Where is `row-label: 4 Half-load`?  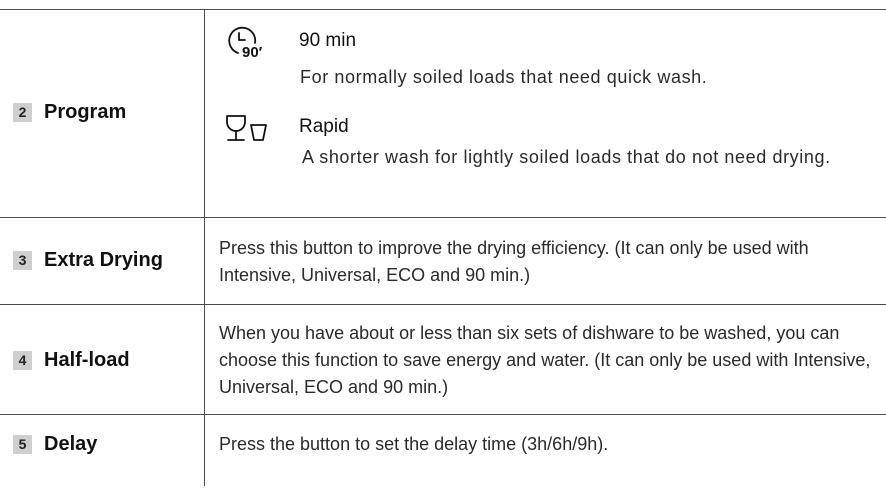 row-label: 4 Half-load is located at coordinates (71, 360).